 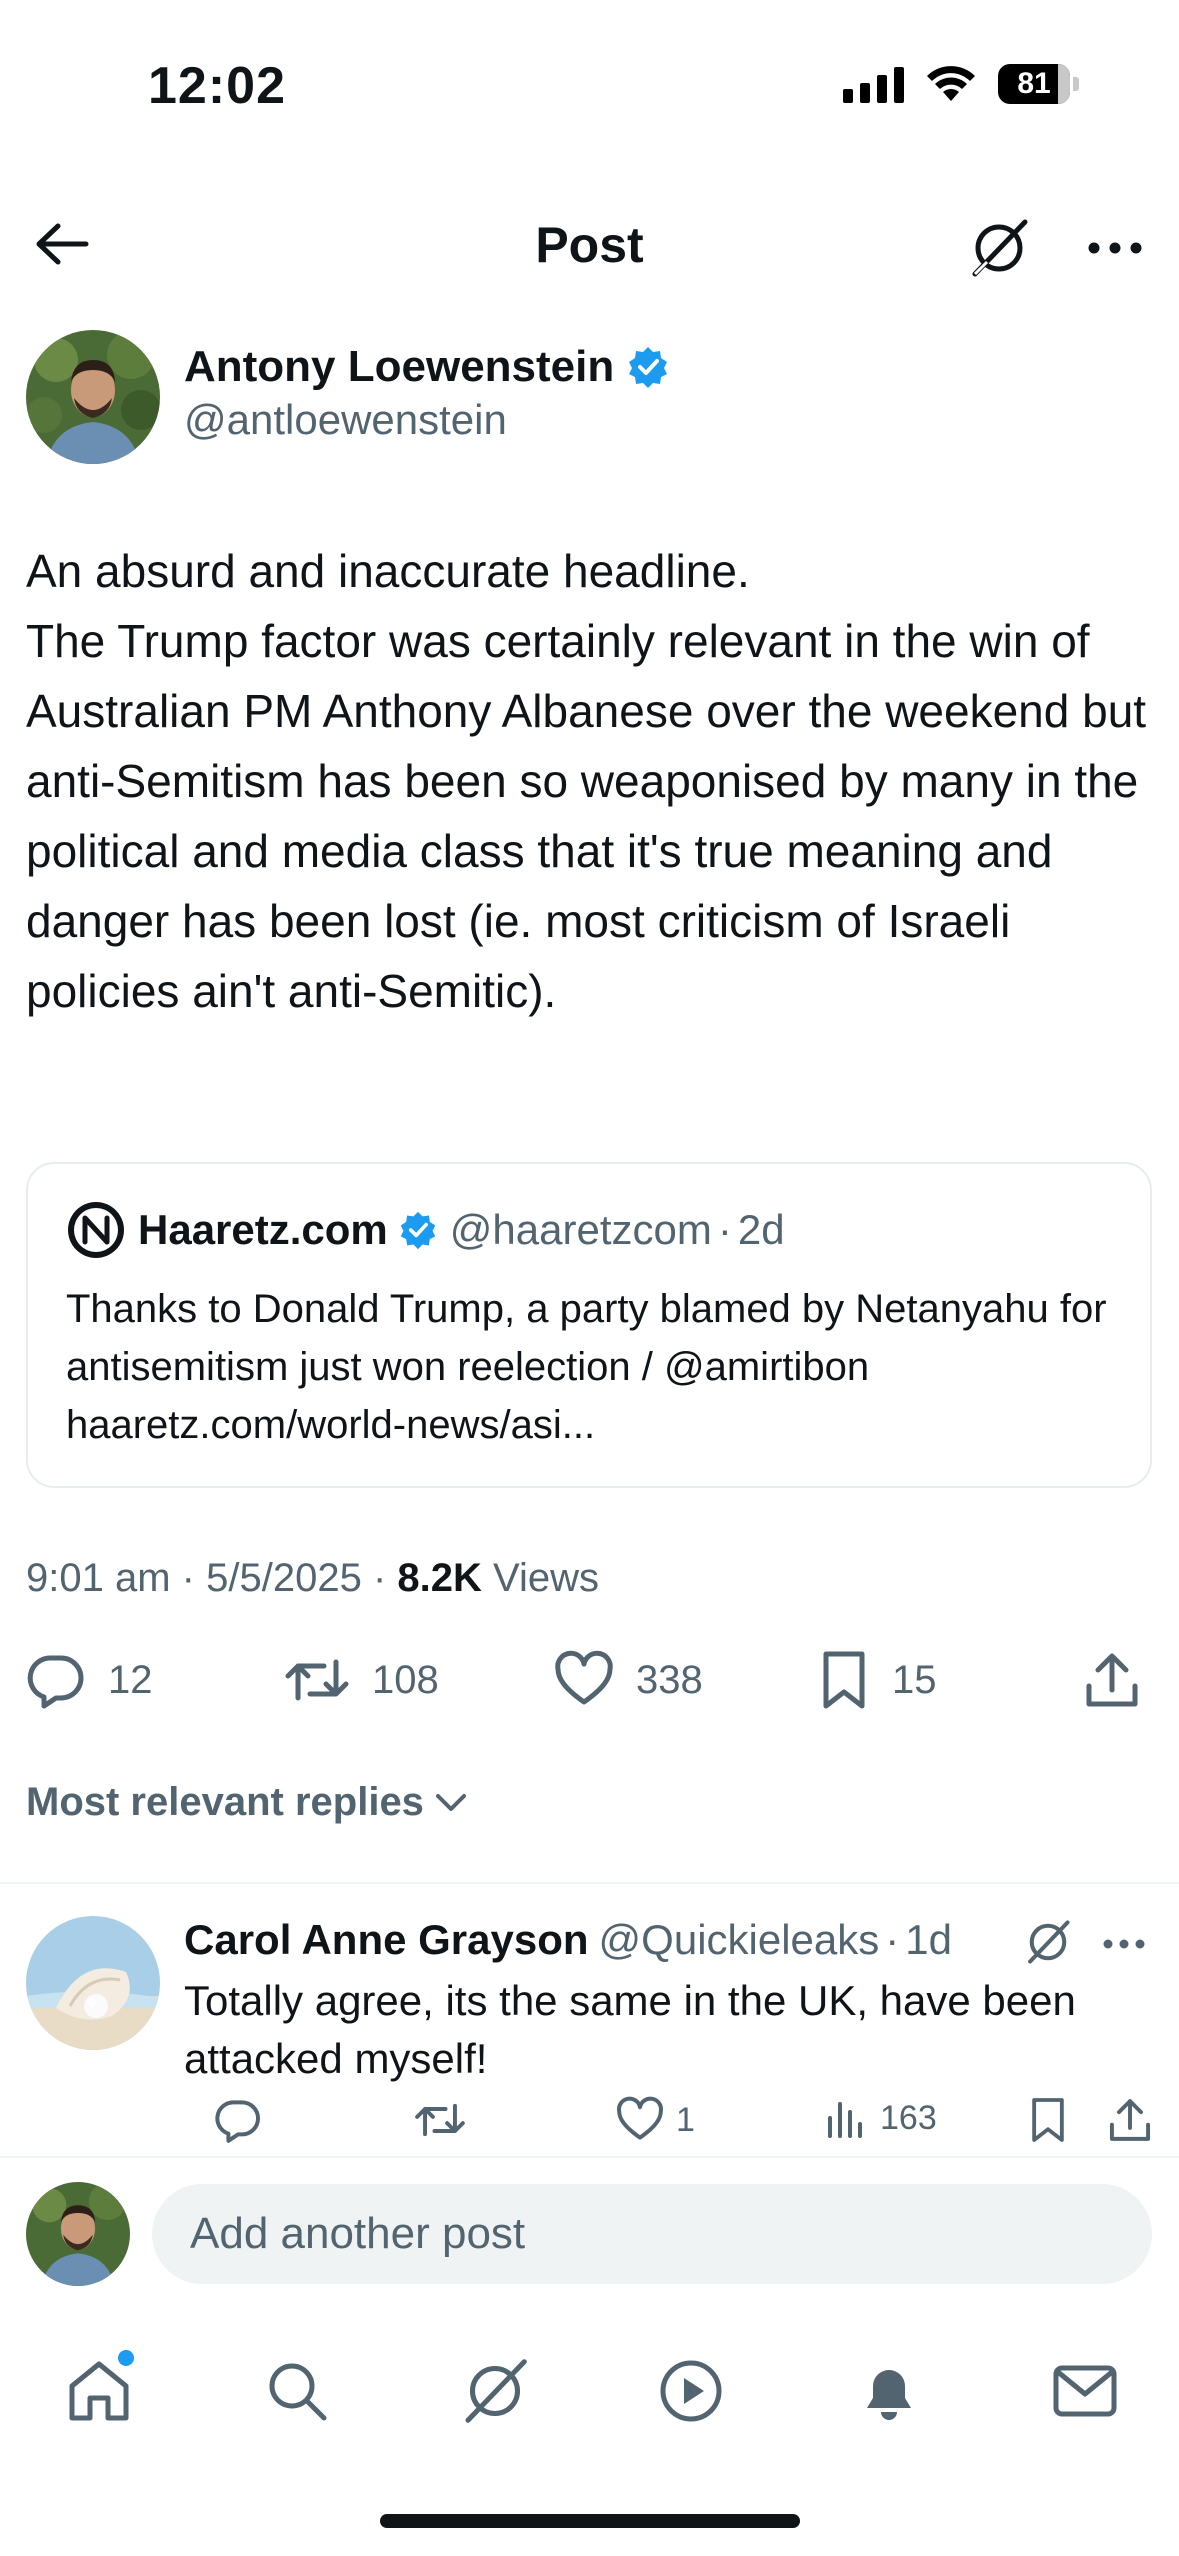 I want to click on post-author: Antony Loewenstein @antloewenstein, so click(x=591, y=400).